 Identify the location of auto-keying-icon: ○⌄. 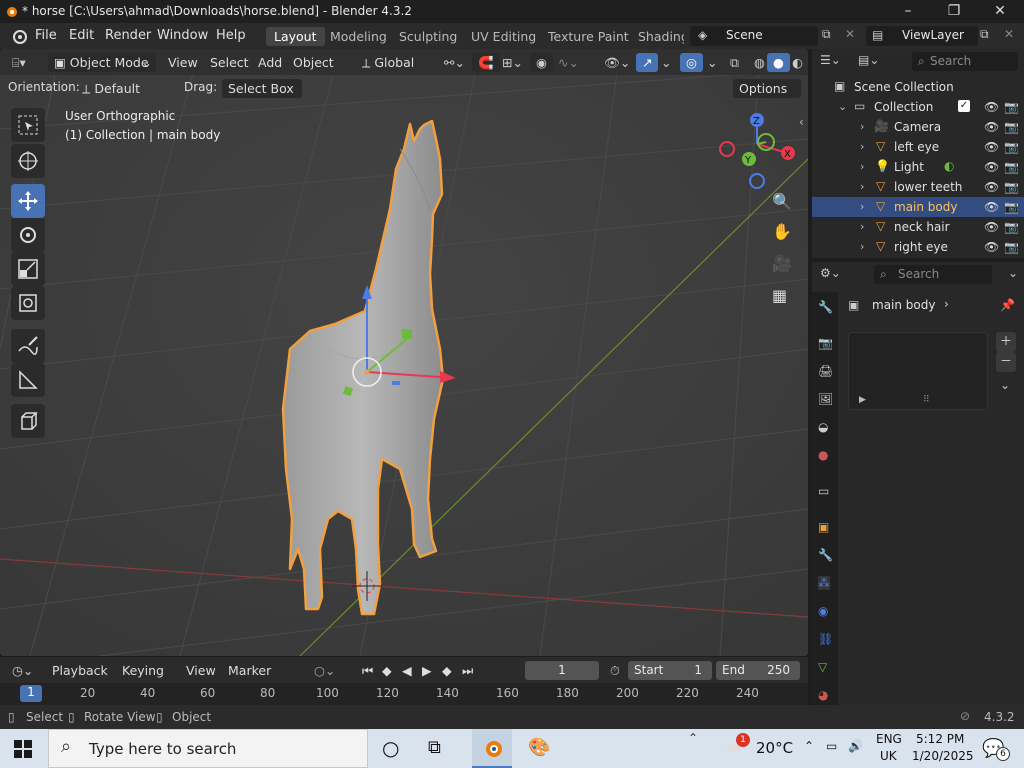
(324, 670).